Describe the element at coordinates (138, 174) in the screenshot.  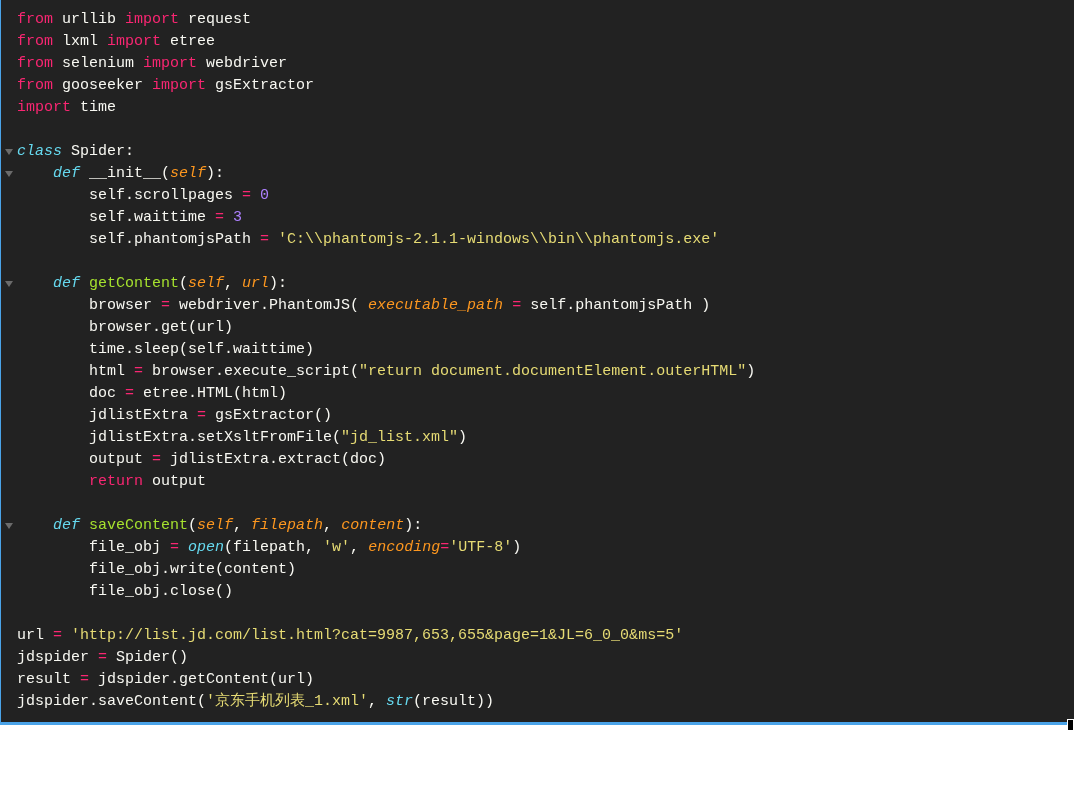
I see `code-line: def __init__(self):` at that location.